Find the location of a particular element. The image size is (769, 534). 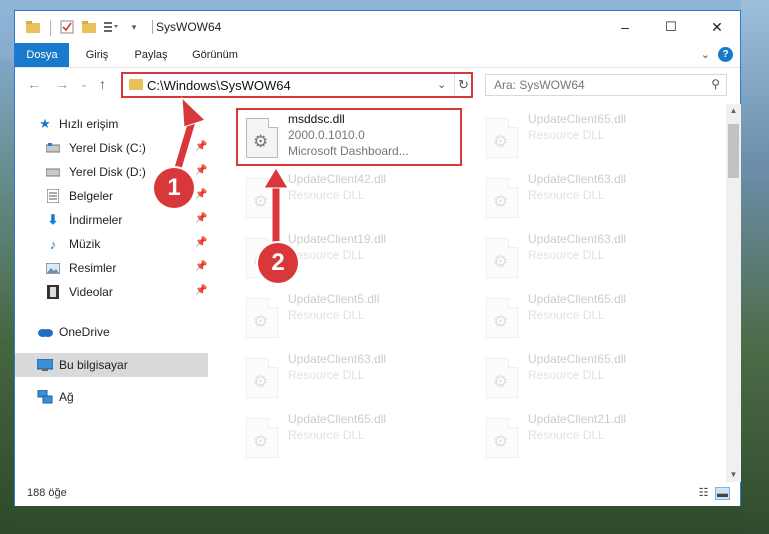

chevron-down-icon: ⌄ is located at coordinates (441, 84).